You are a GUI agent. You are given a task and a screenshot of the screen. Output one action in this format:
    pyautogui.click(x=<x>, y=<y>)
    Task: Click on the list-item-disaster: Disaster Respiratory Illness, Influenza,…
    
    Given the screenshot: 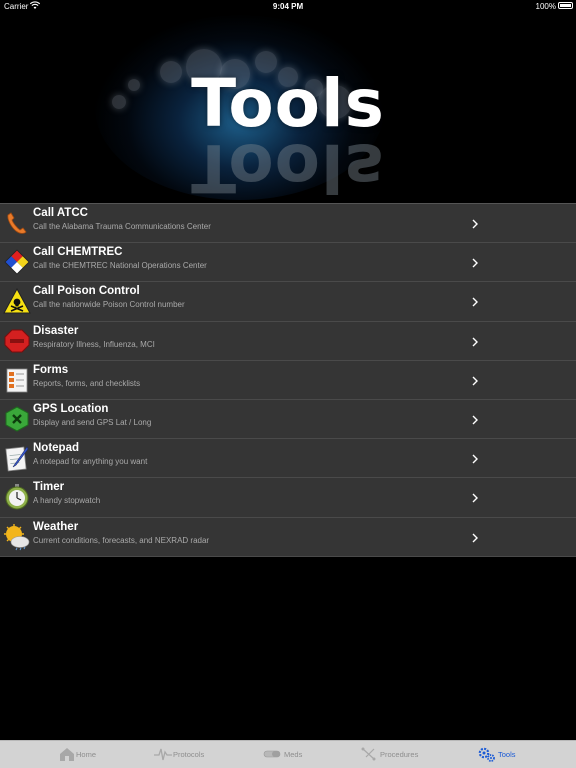 What is the action you would take?
    pyautogui.click(x=288, y=341)
    